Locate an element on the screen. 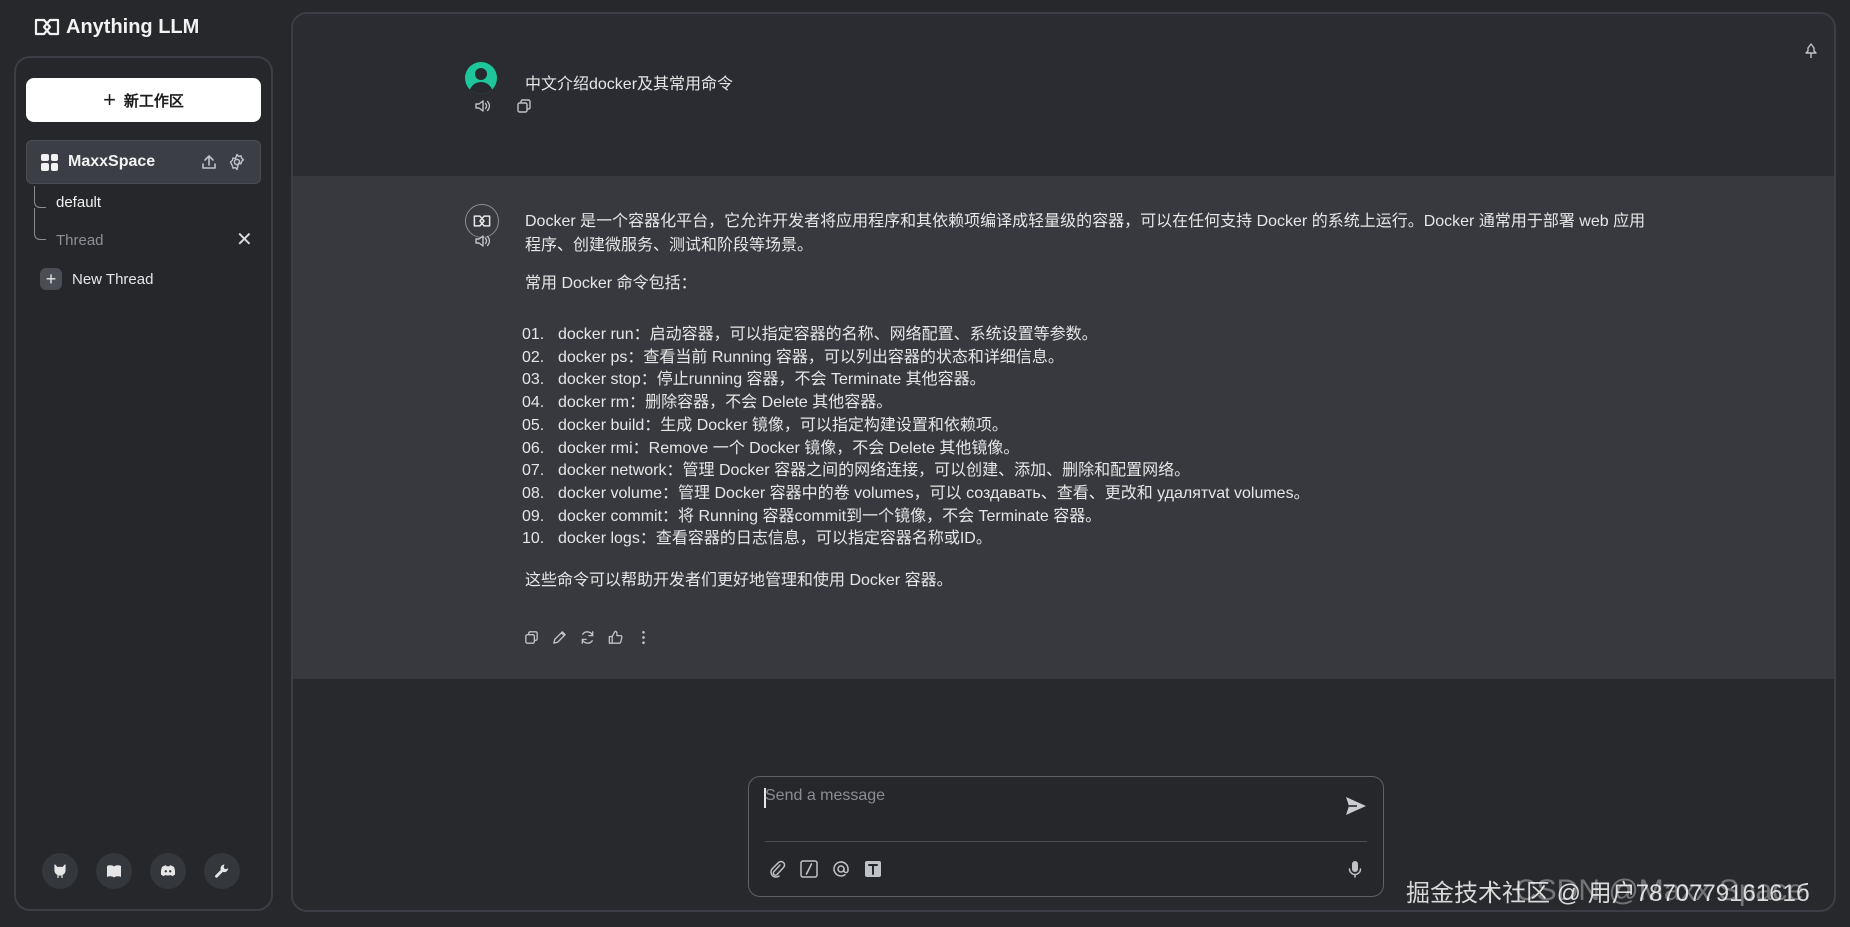  composer-divider is located at coordinates (1066, 841).